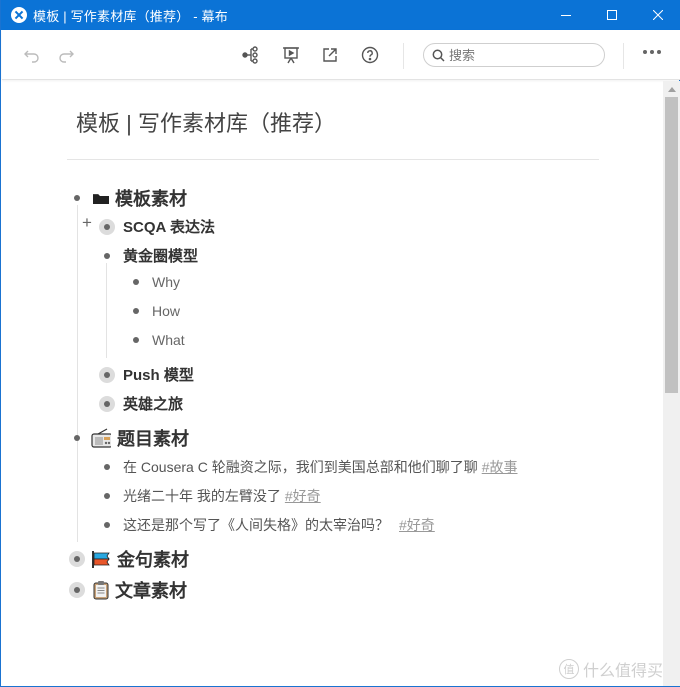 The image size is (680, 687). Describe the element at coordinates (151, 590) in the screenshot. I see `node-text: 文章素材` at that location.